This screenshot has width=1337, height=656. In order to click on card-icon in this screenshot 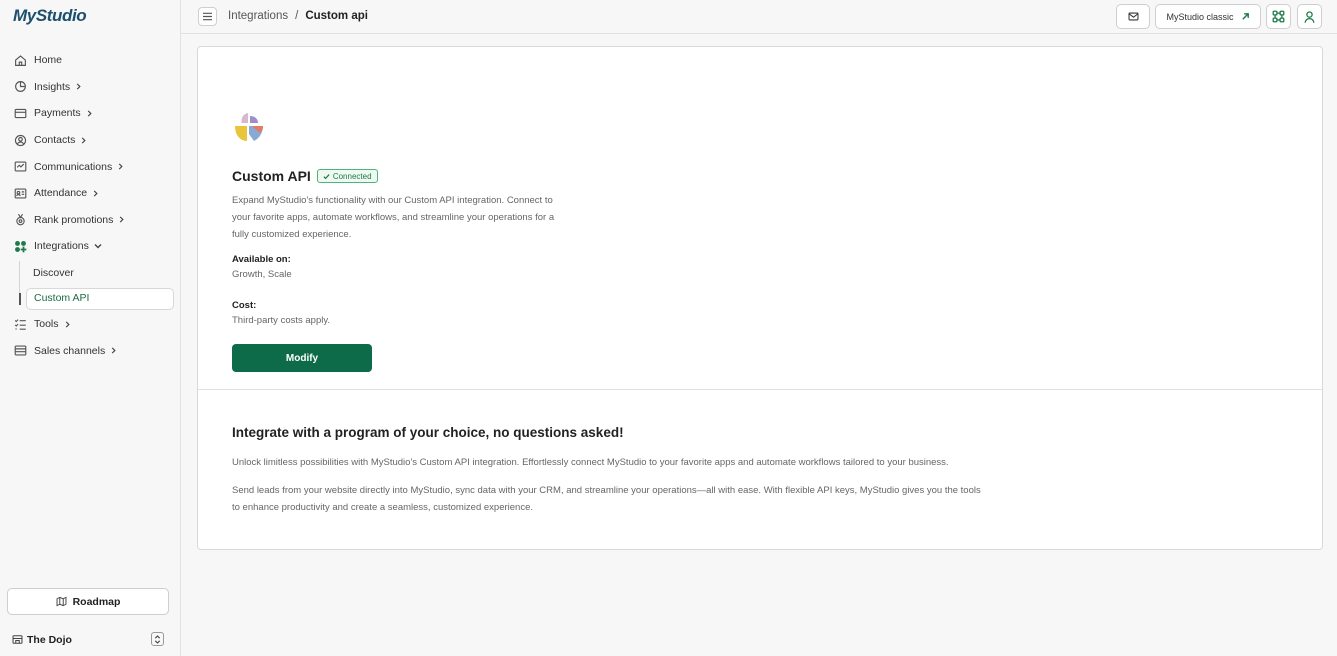, I will do `click(20, 113)`.